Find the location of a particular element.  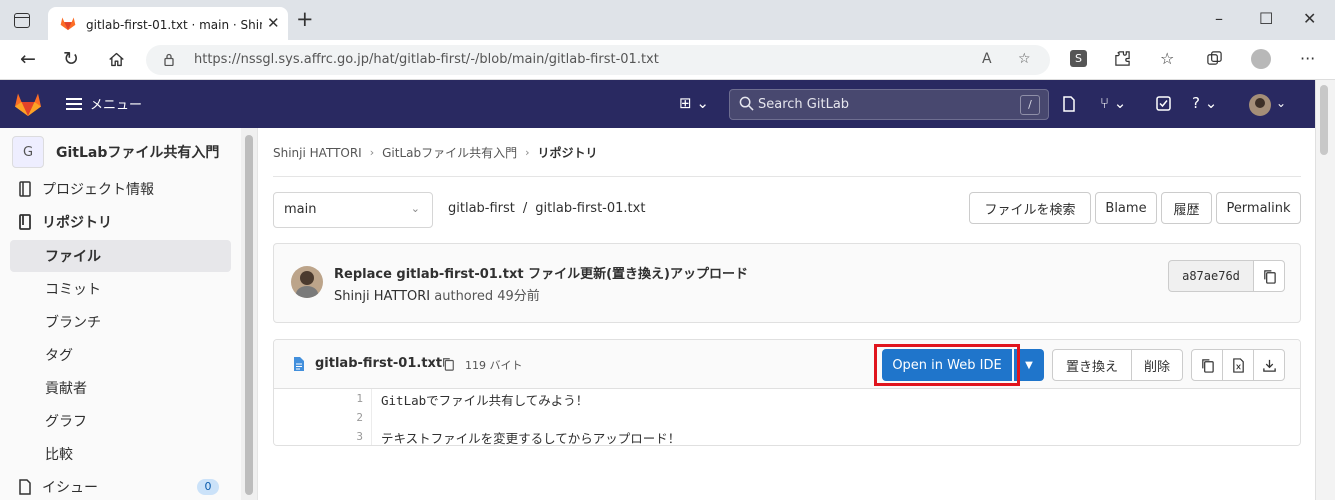

copy-path-icon is located at coordinates (448, 364).